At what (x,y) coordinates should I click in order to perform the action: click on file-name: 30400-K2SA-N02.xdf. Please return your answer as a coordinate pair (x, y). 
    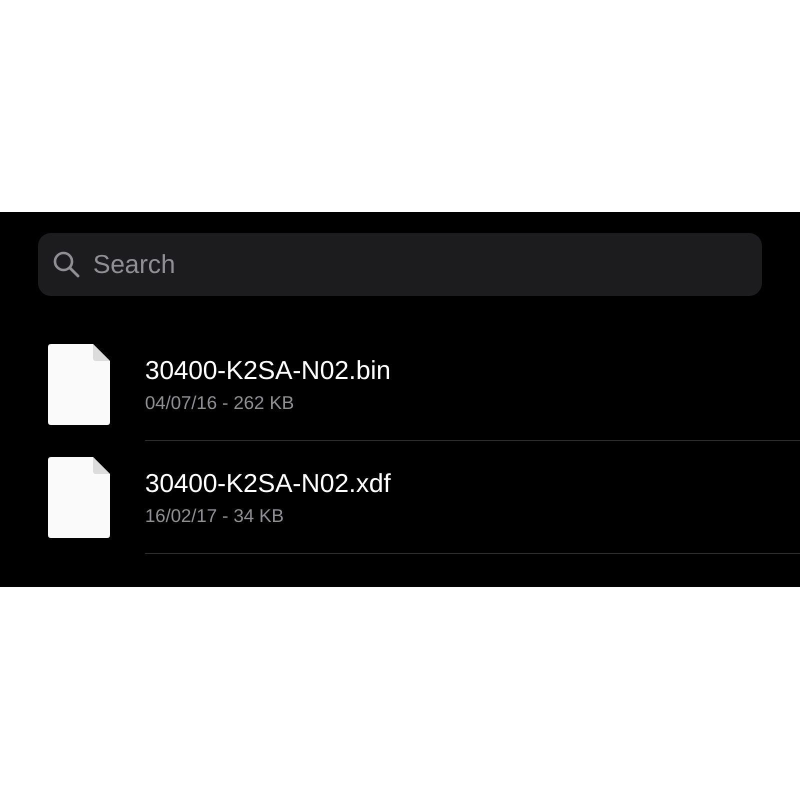
    Looking at the image, I should click on (268, 483).